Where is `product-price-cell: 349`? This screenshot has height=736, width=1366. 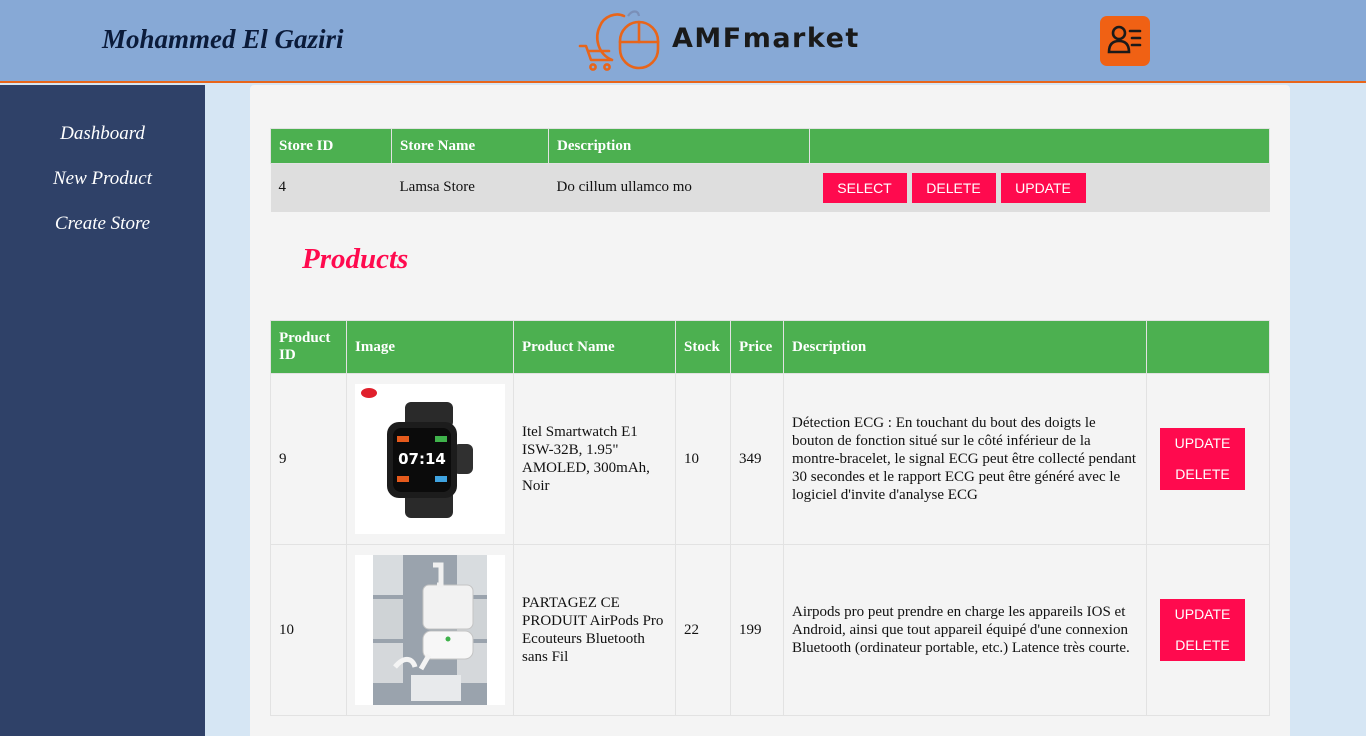
product-price-cell: 349 is located at coordinates (757, 459).